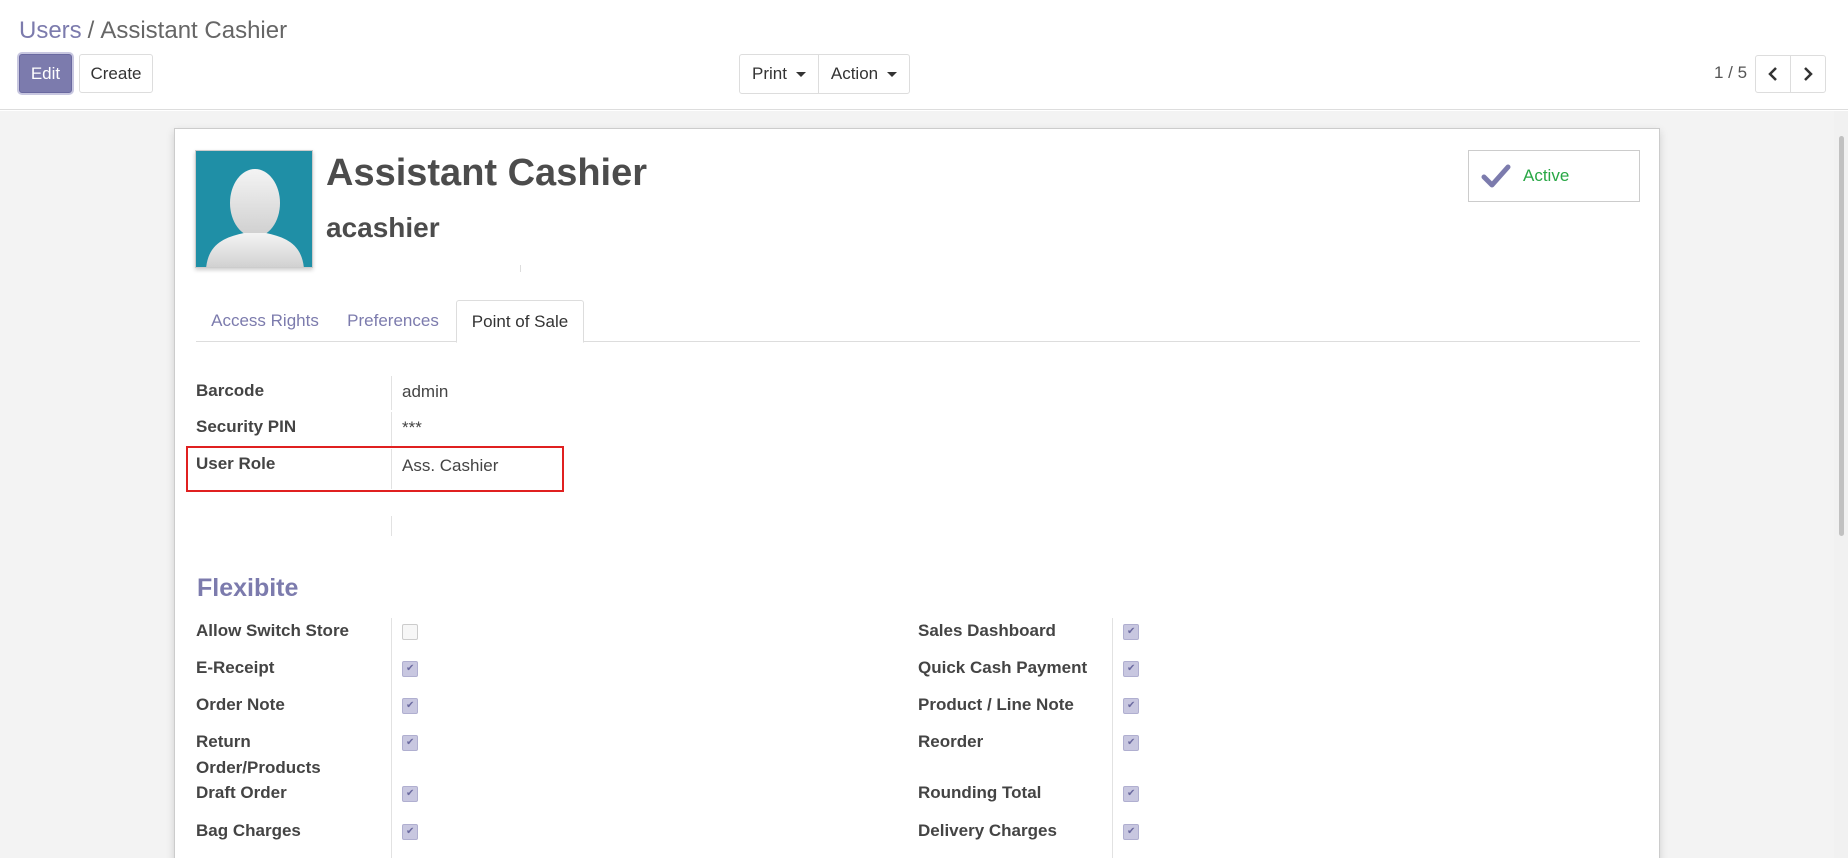  I want to click on record-login: acashier, so click(383, 227).